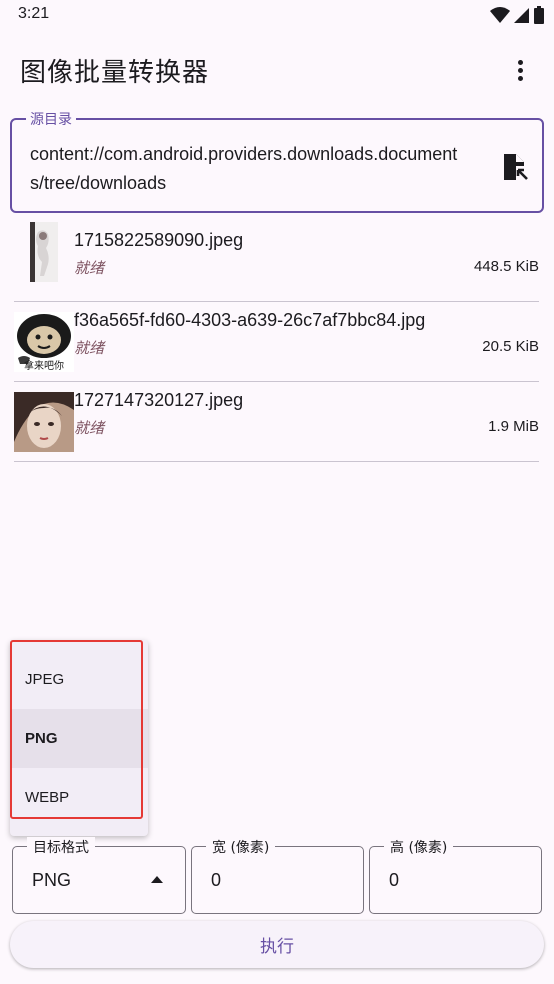 The image size is (554, 984). I want to click on file-list-item: 1715822589090.jpeg 就绪 448.5 KiB, so click(276, 262).